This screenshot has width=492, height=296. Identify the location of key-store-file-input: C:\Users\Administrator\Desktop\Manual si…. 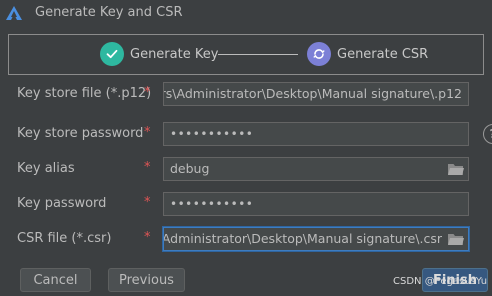
(316, 94).